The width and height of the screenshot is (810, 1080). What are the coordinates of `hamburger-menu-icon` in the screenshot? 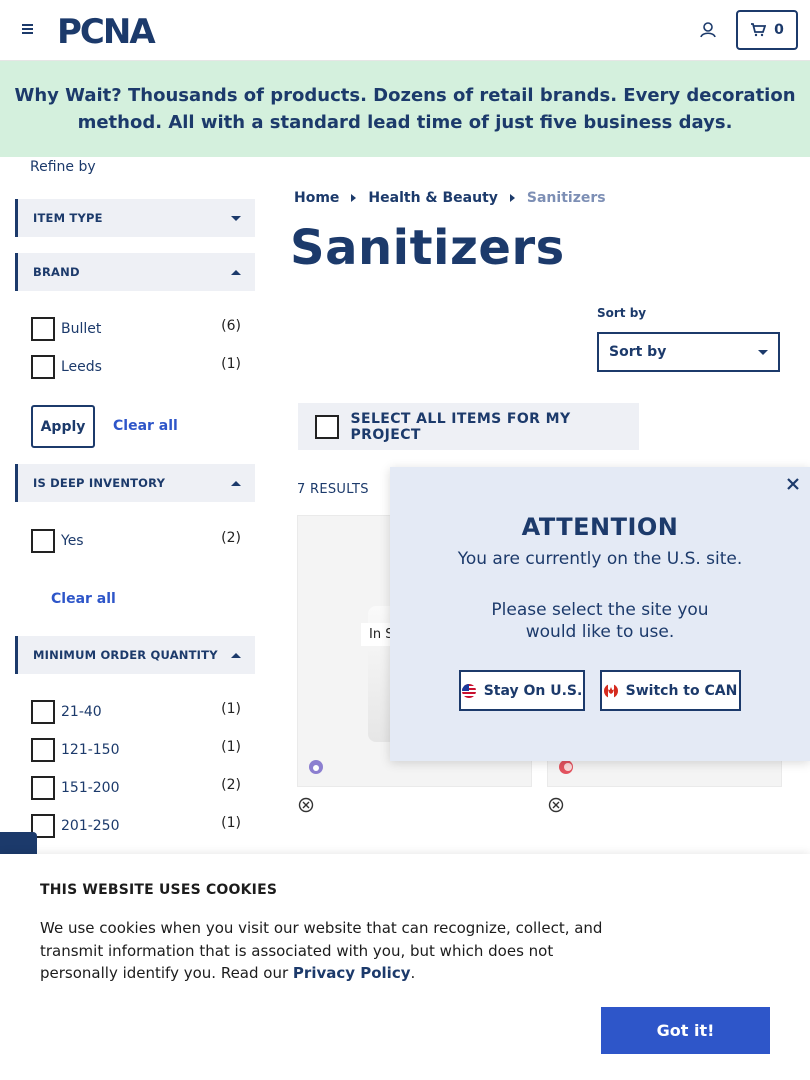 It's located at (28, 30).